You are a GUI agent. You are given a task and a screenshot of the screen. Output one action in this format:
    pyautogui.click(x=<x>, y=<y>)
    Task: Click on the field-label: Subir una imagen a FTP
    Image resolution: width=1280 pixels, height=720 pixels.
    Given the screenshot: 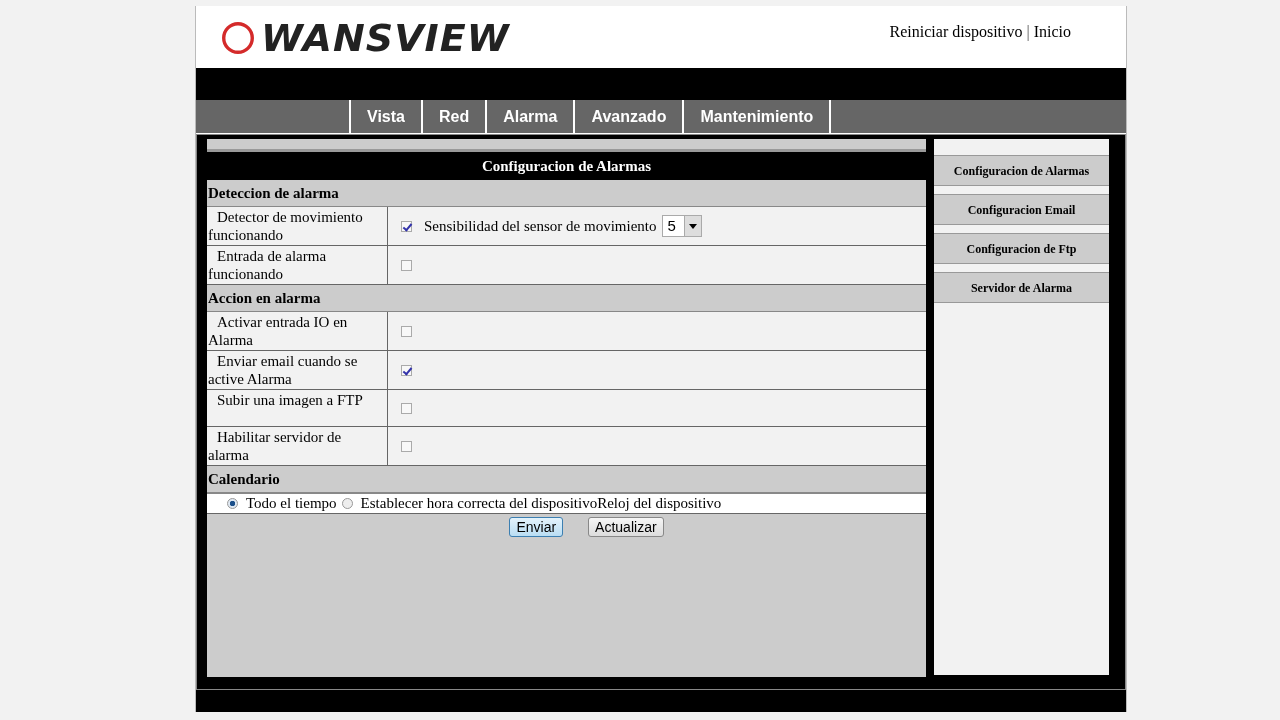 What is the action you would take?
    pyautogui.click(x=297, y=408)
    